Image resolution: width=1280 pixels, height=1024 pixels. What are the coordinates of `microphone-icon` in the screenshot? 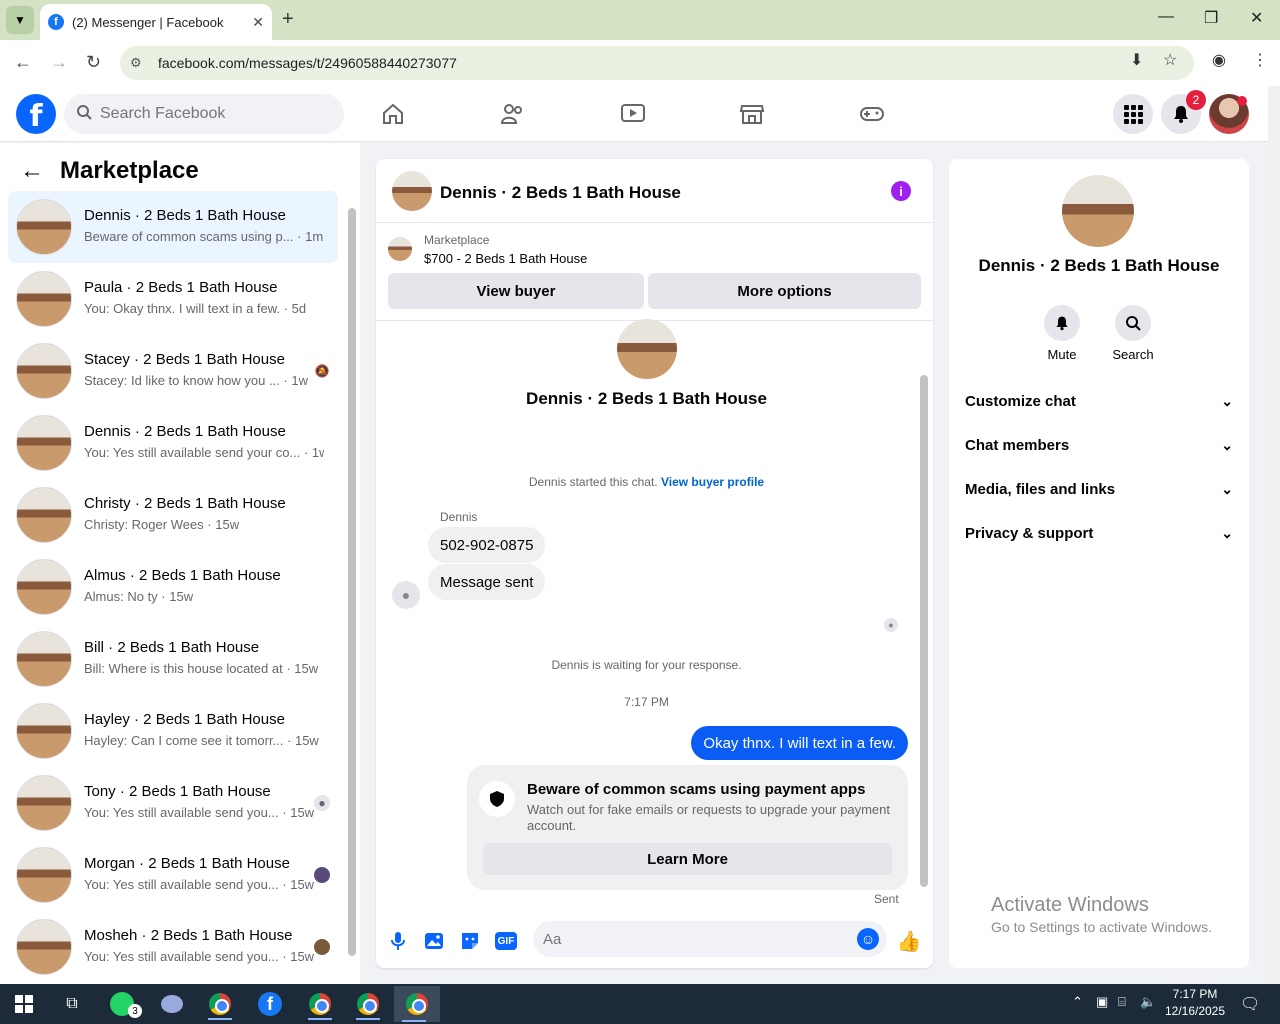 It's located at (398, 941).